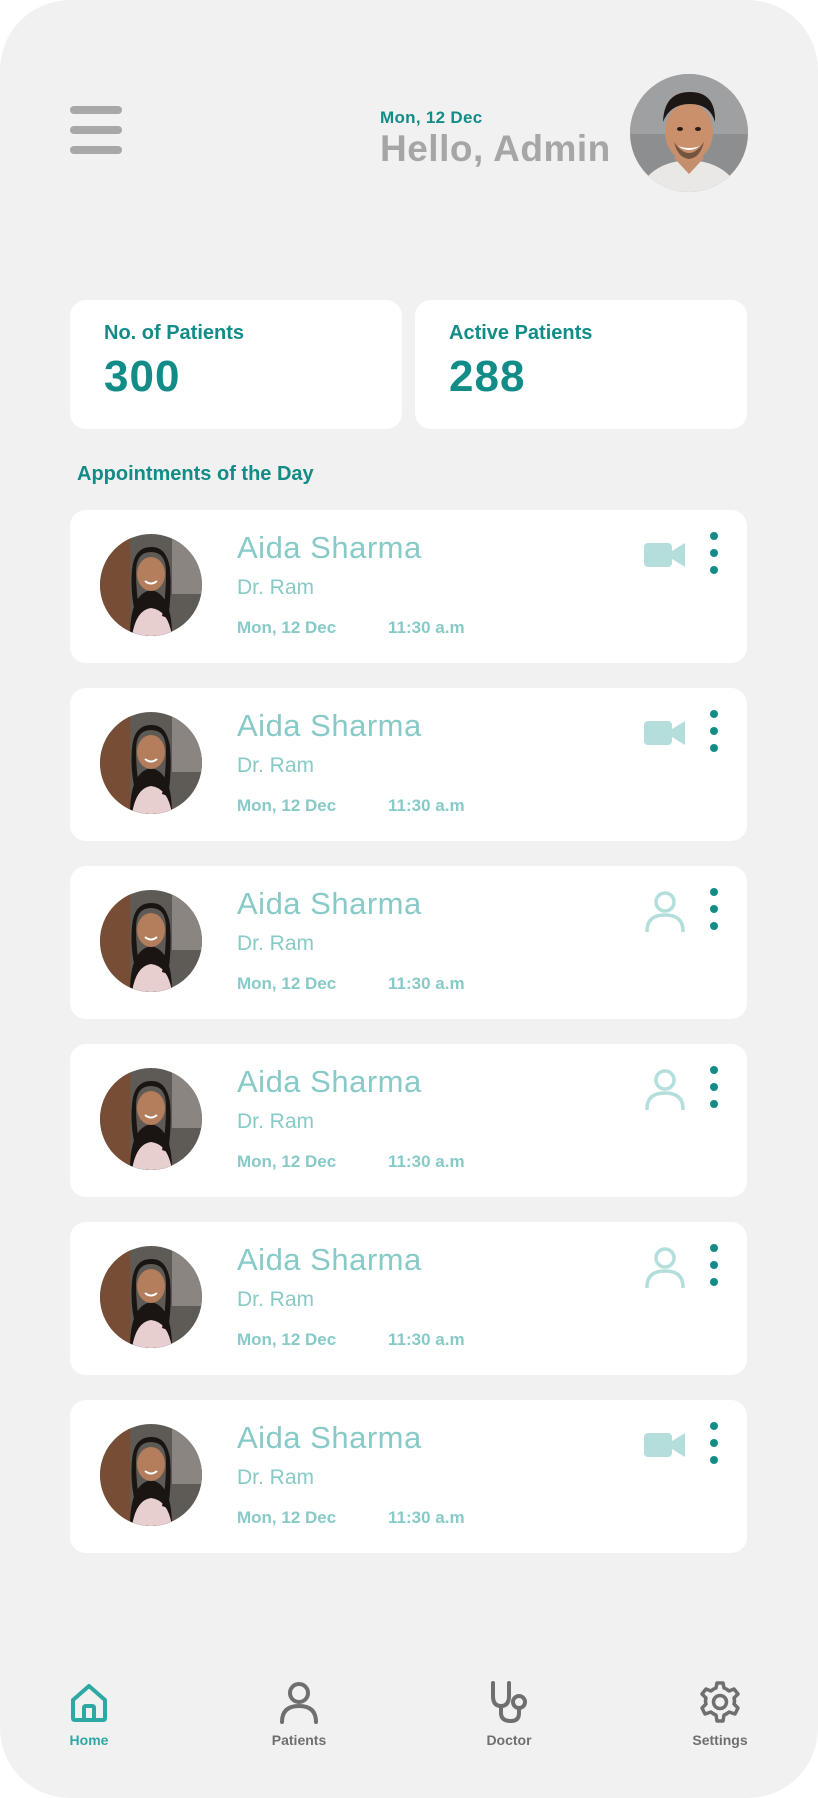 The image size is (818, 1798). I want to click on patients-count-card: No. of Patients 300, so click(236, 364).